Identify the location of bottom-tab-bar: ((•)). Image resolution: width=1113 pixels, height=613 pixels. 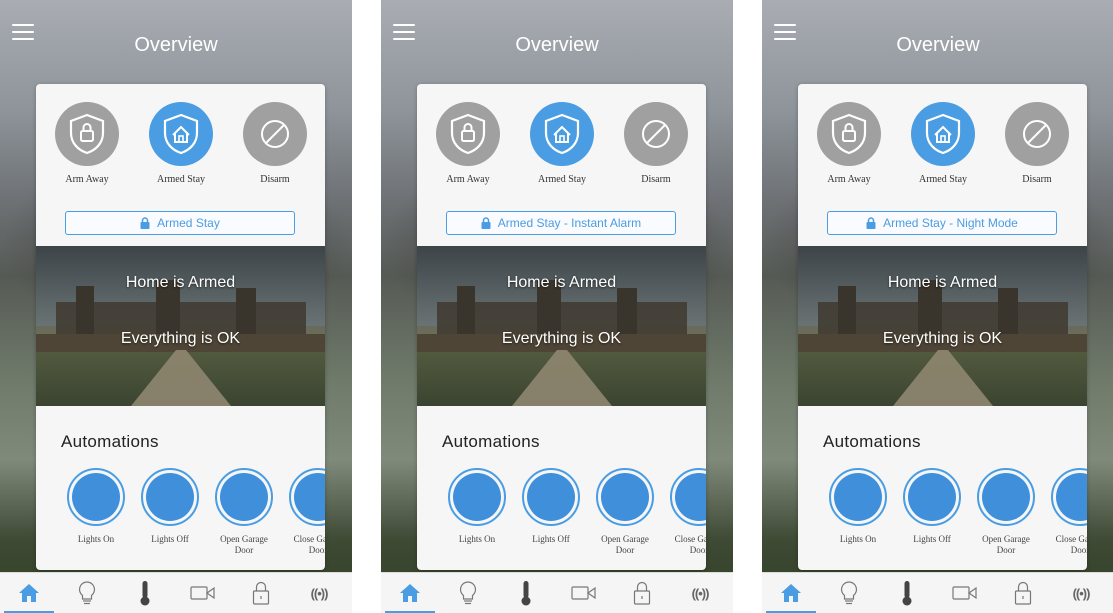
(557, 592).